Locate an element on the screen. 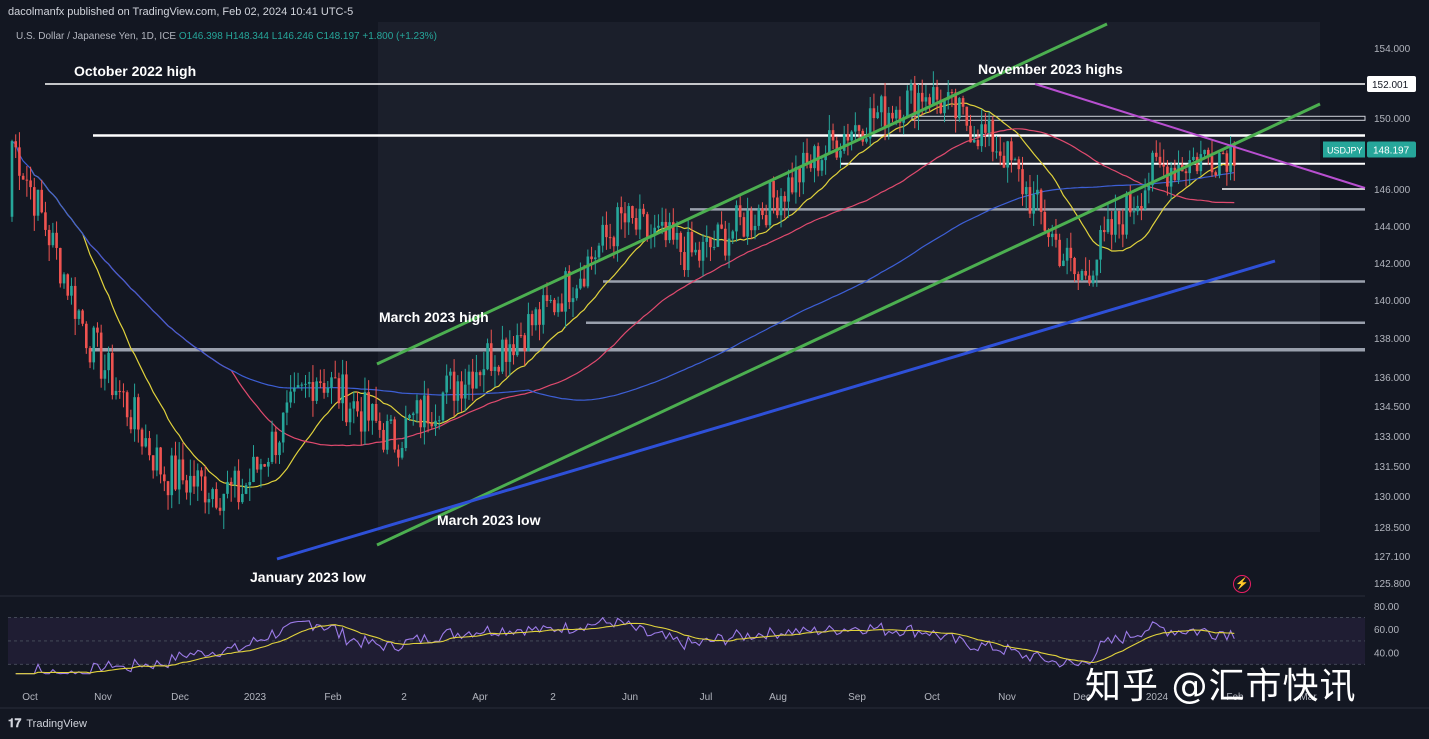 This screenshot has height=739, width=1429. time-tick-label: Jun is located at coordinates (630, 697).